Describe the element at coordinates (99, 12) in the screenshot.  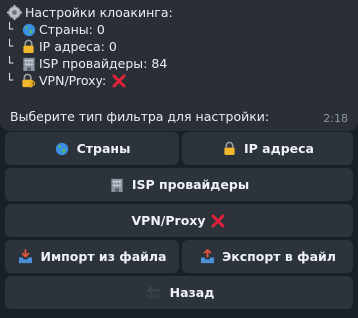
I see `settings-title-text: Настройки клоакинга:` at that location.